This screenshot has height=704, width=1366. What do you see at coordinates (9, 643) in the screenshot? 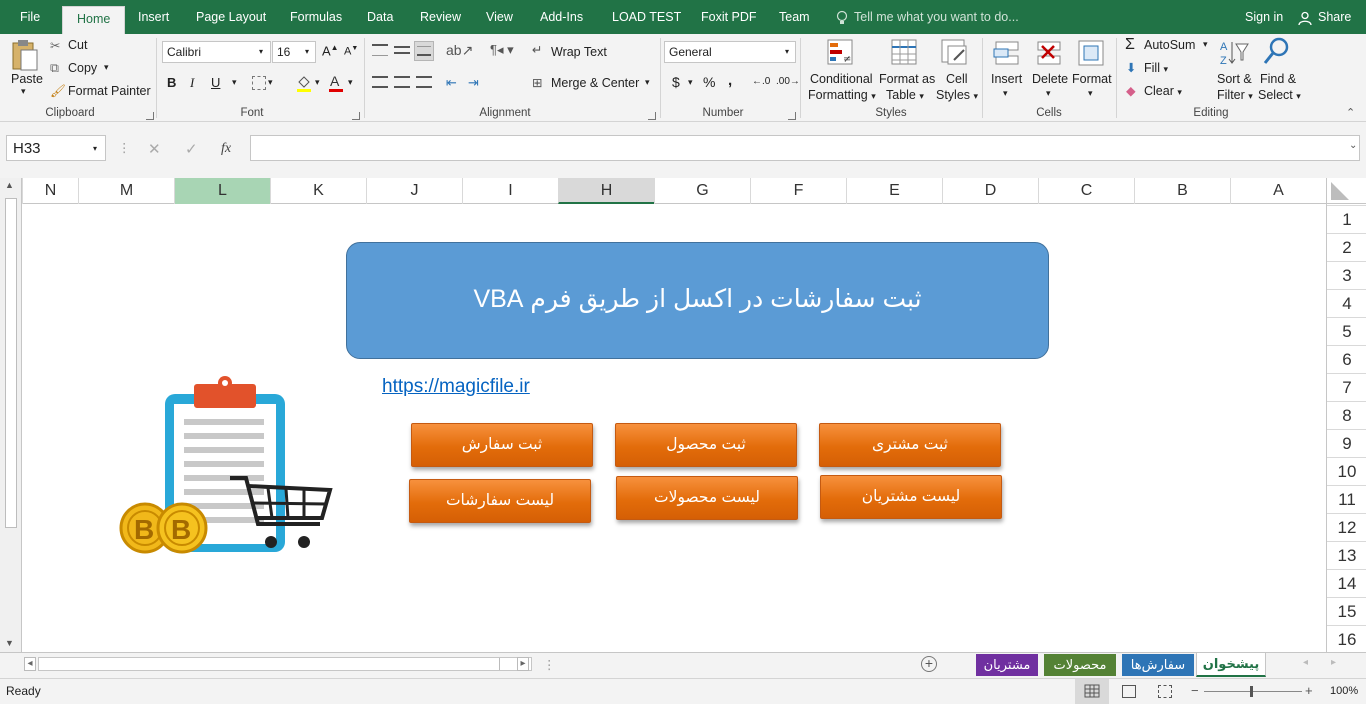
I see `scroll-down-icon: ▼` at bounding box center [9, 643].